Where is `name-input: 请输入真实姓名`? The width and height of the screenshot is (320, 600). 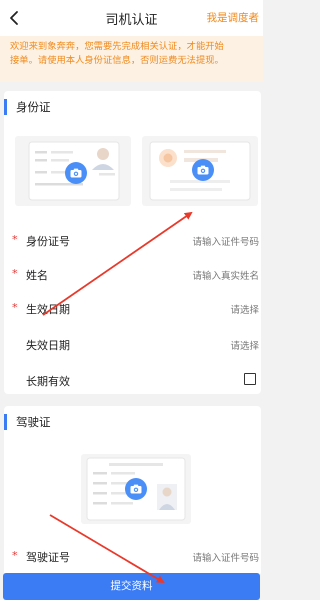 name-input: 请输入真实姓名 is located at coordinates (225, 275).